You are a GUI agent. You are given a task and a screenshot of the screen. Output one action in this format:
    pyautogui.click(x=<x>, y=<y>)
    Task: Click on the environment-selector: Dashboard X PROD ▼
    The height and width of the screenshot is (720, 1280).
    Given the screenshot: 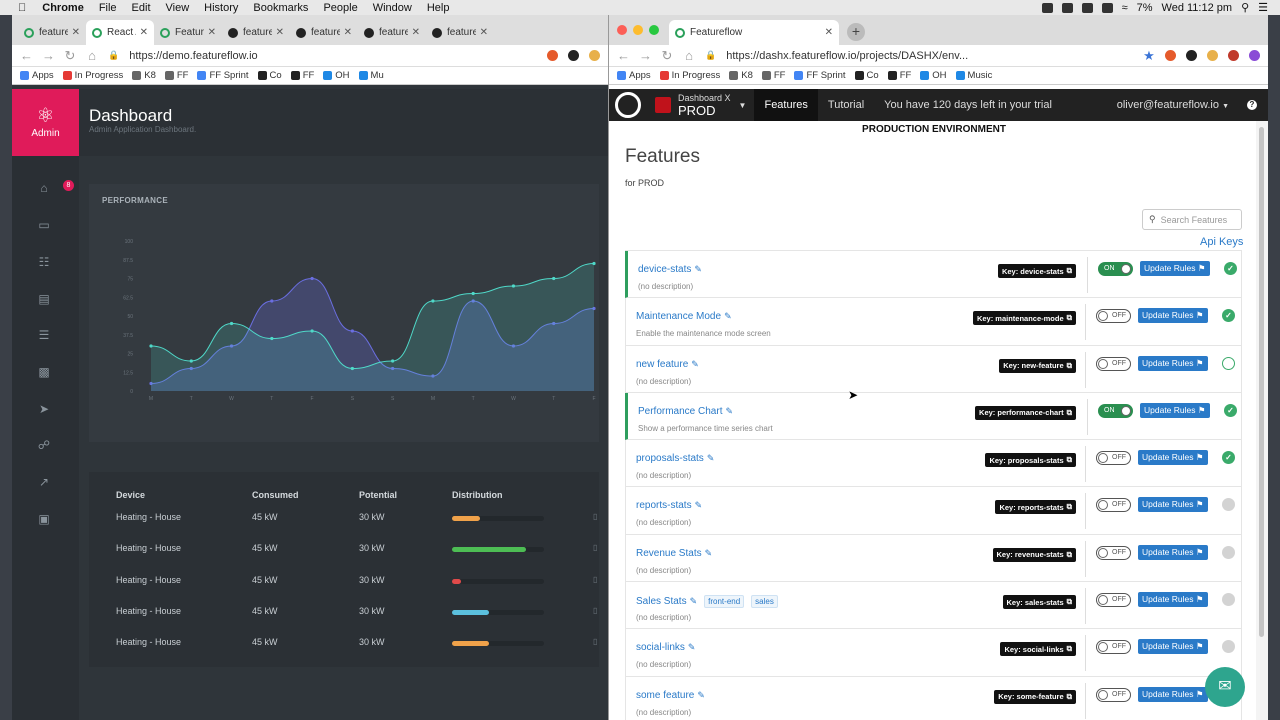 What is the action you would take?
    pyautogui.click(x=700, y=105)
    